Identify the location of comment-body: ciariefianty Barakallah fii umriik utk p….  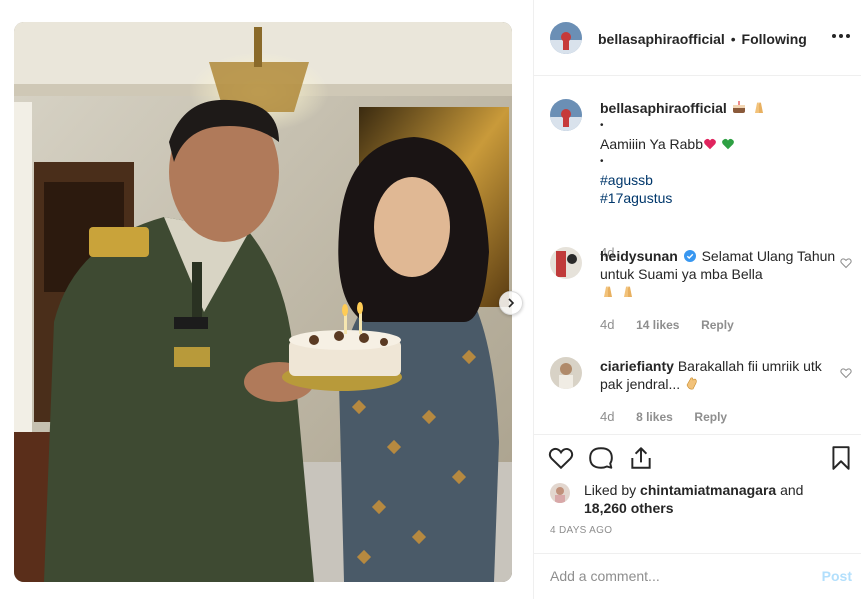
(718, 375).